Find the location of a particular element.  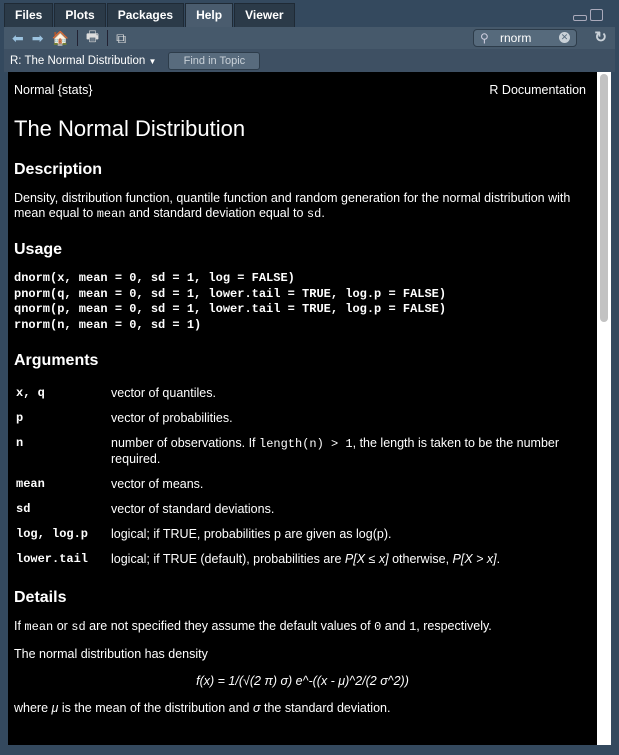

maximize-icon is located at coordinates (596, 15).